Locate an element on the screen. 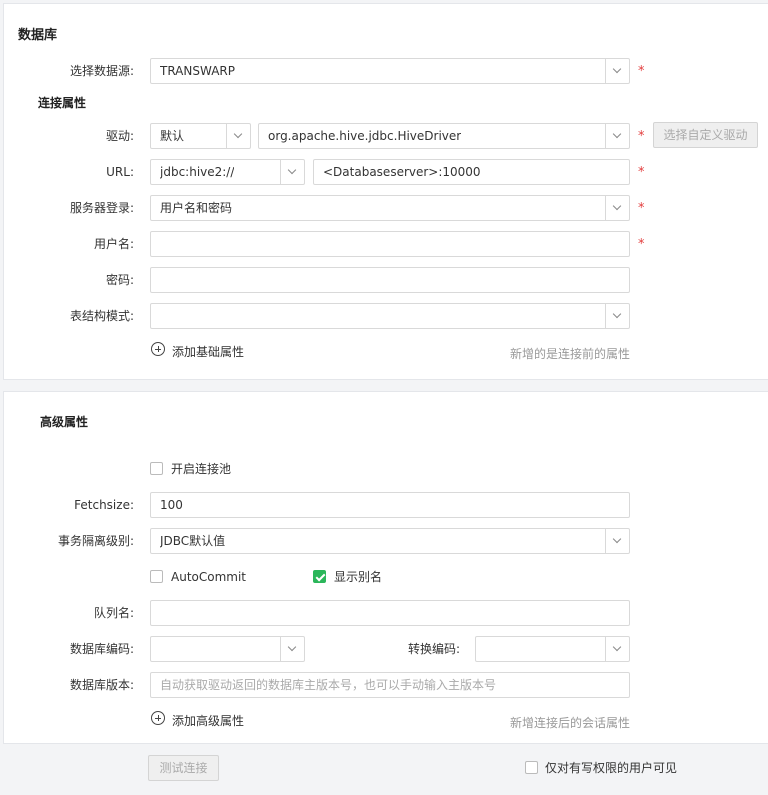  show-alias-checkbox is located at coordinates (319, 576).